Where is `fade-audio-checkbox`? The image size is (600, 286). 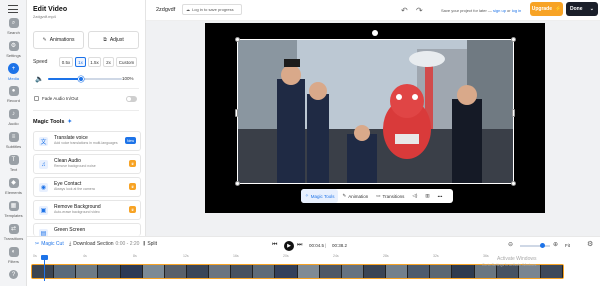
fade-audio-checkbox is located at coordinates (36, 98).